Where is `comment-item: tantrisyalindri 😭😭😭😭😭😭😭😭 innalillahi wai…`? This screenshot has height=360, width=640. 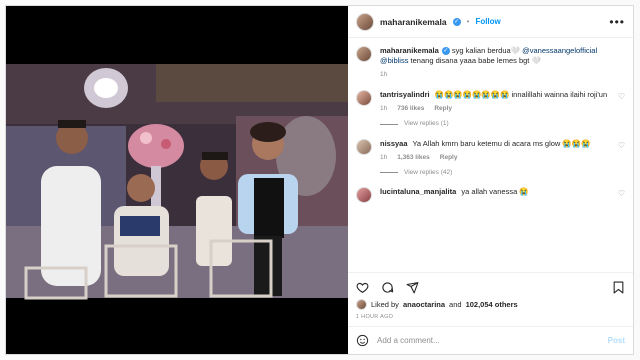 comment-item: tantrisyalindri 😭😭😭😭😭😭😭😭 innalillahi wai… is located at coordinates (490, 109).